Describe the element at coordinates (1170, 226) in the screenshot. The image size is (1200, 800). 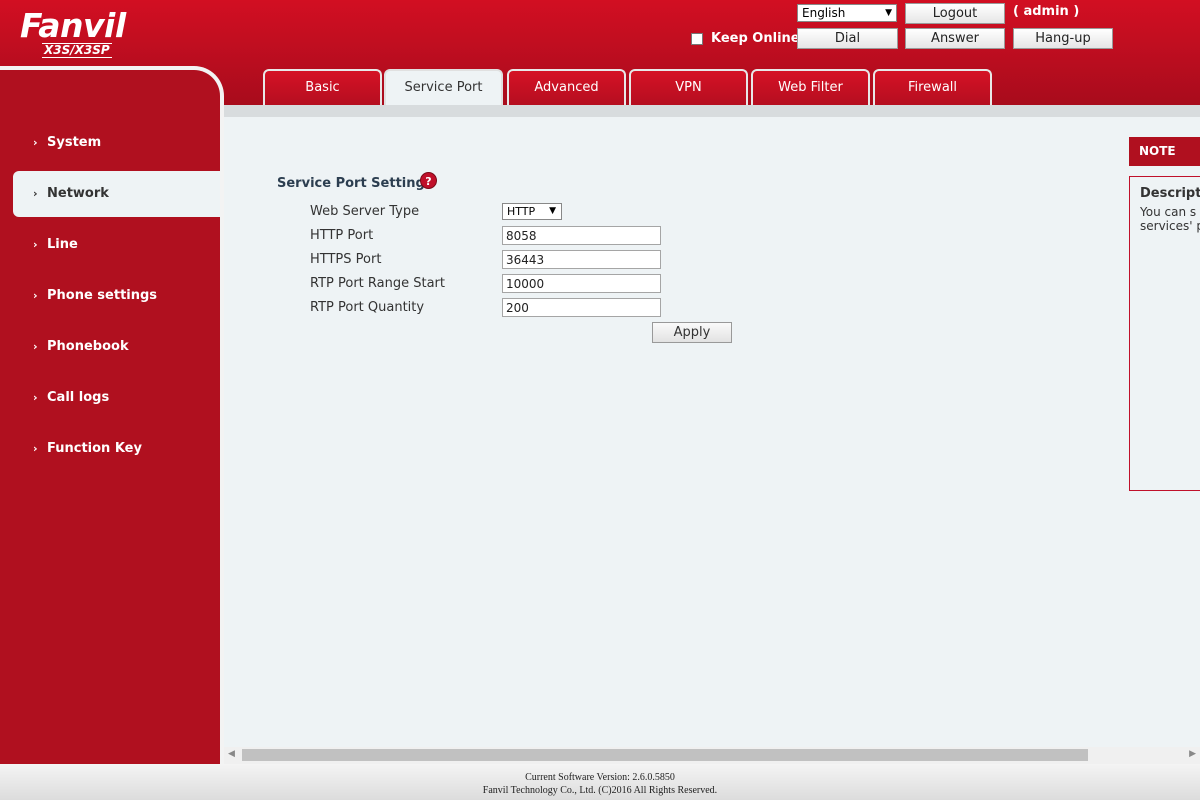
I see `note-text-line: services' p` at that location.